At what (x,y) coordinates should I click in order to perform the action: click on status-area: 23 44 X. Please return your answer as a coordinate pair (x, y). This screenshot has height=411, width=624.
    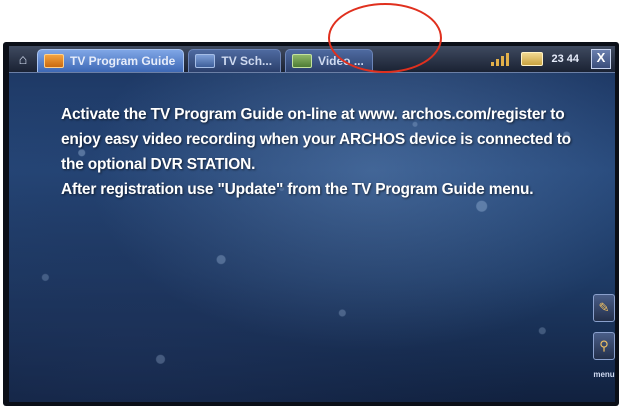
    Looking at the image, I should click on (553, 59).